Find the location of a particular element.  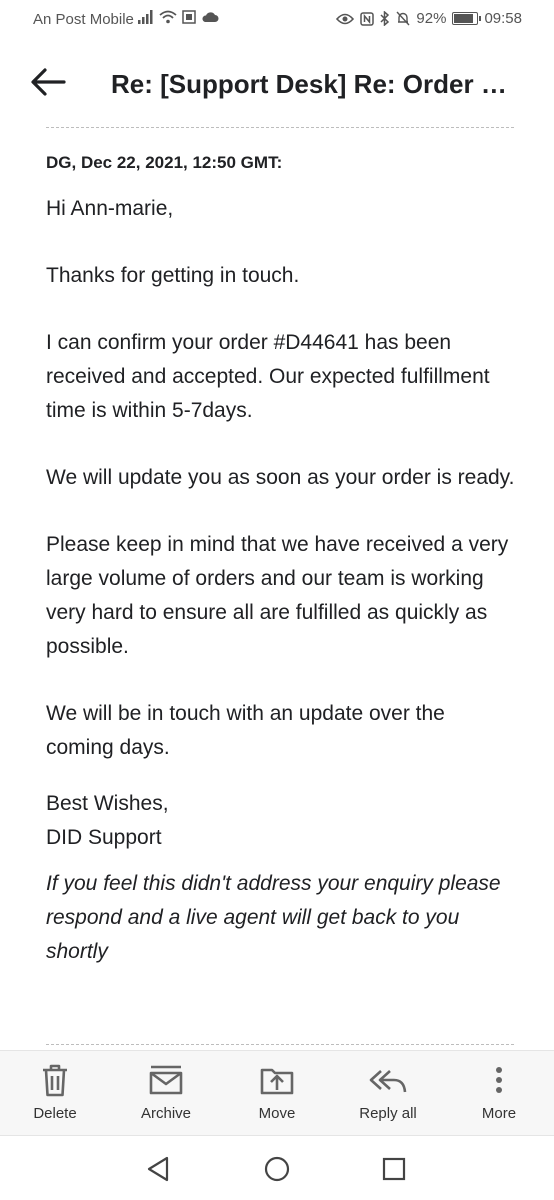

nav-home-button is located at coordinates (277, 1169).